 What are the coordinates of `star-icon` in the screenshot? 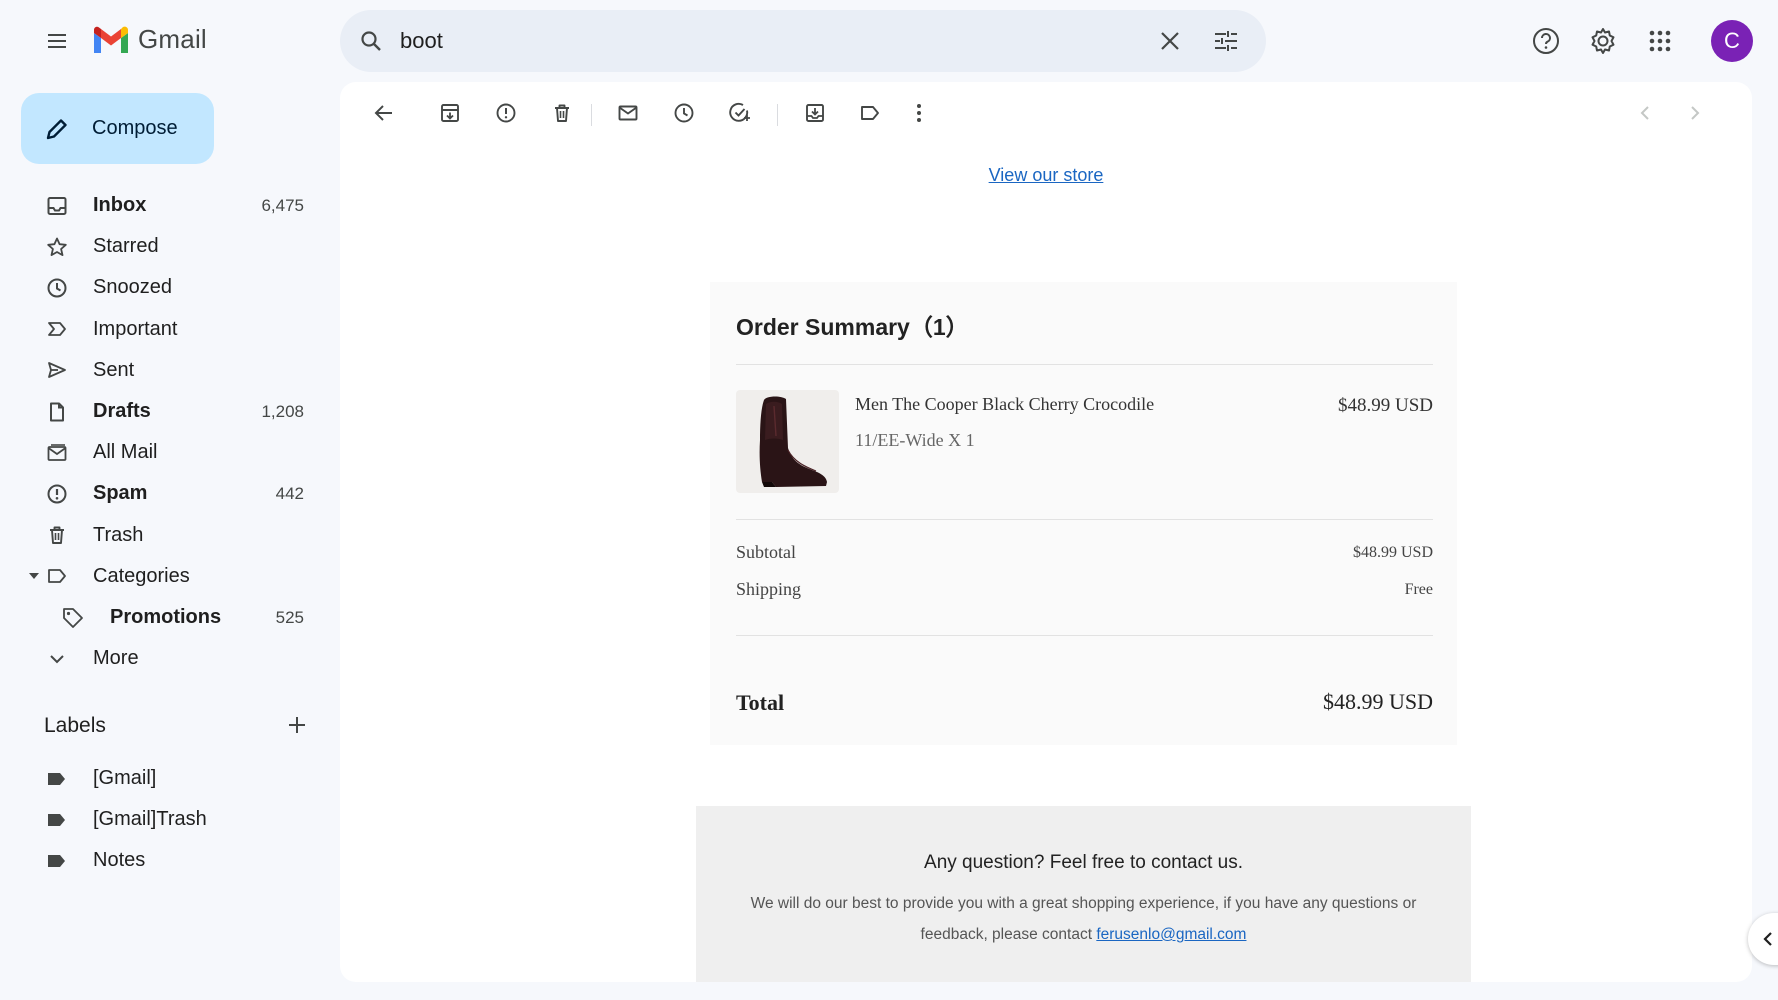 It's located at (57, 247).